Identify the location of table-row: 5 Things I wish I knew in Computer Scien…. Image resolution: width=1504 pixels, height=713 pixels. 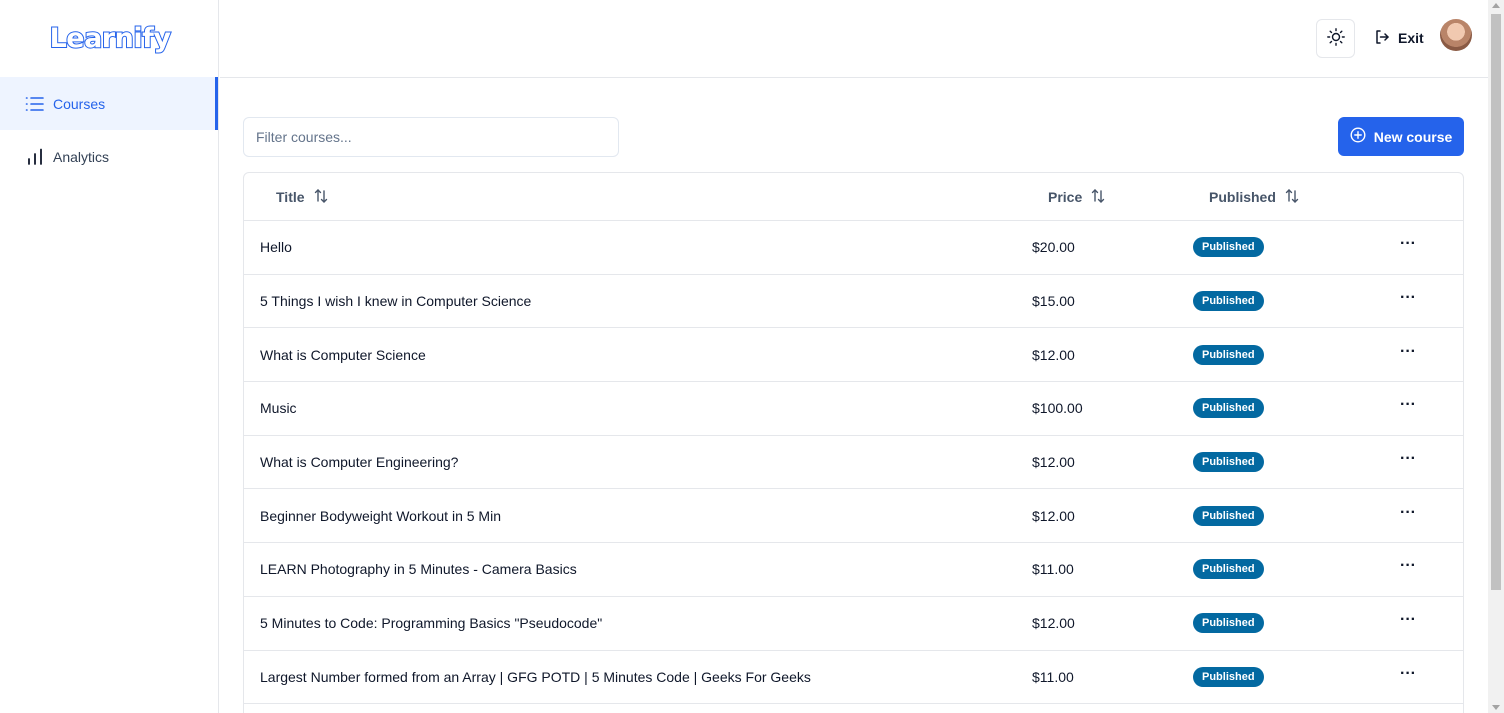
(853, 302).